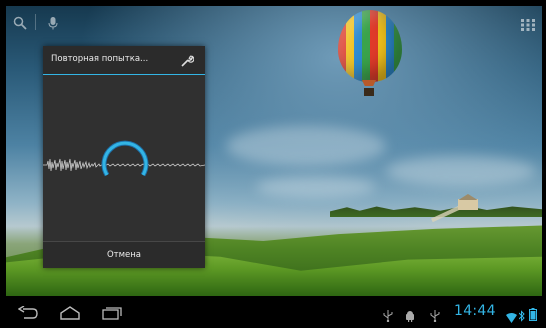 This screenshot has height=328, width=546. What do you see at coordinates (410, 314) in the screenshot?
I see `android-debug-icon` at bounding box center [410, 314].